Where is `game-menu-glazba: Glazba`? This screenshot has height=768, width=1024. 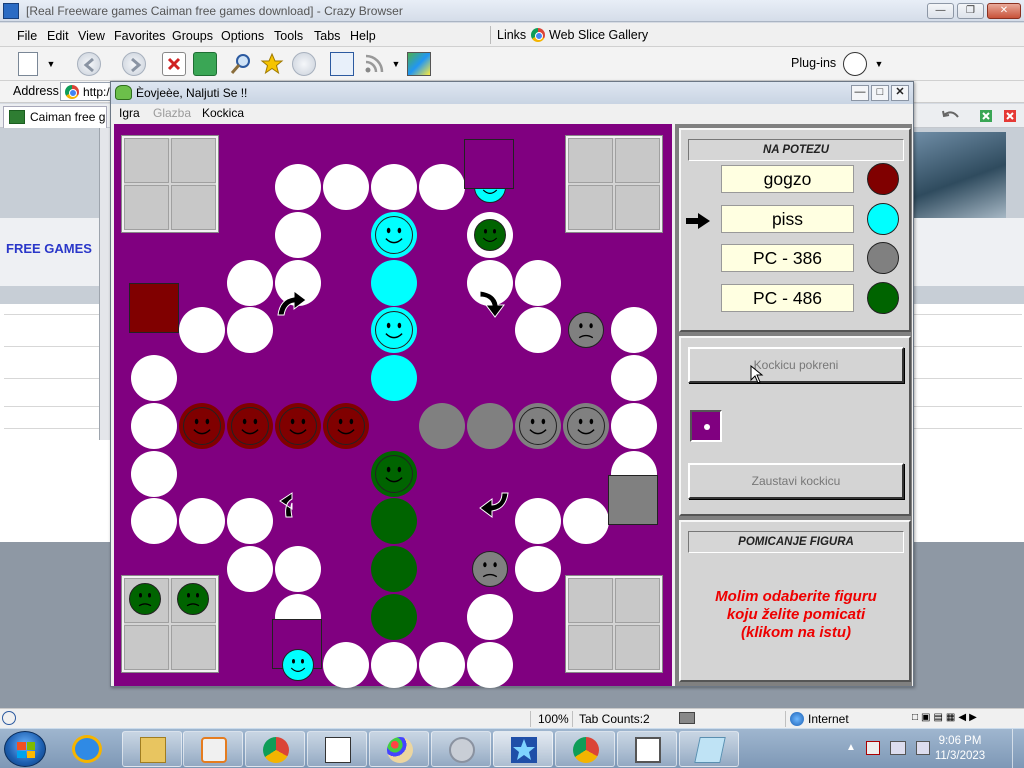
game-menu-glazba: Glazba is located at coordinates (172, 113).